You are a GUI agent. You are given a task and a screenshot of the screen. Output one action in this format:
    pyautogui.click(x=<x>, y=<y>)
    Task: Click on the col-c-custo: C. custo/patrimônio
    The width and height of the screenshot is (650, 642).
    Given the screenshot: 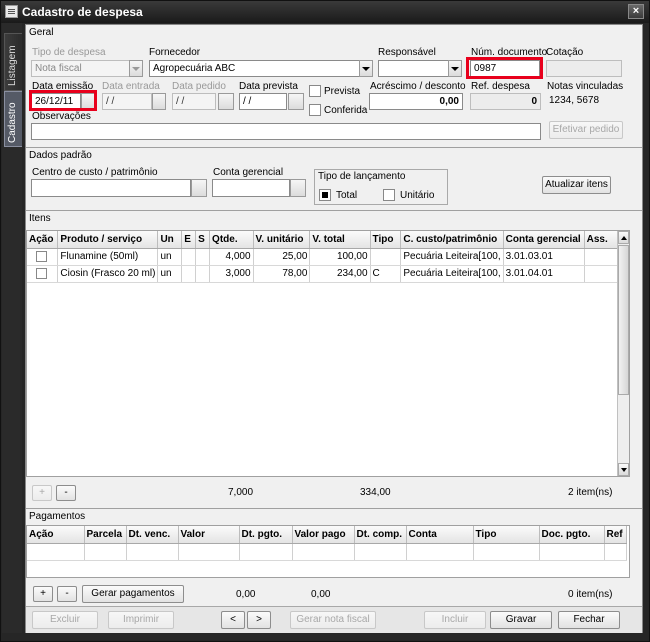 What is the action you would take?
    pyautogui.click(x=452, y=240)
    